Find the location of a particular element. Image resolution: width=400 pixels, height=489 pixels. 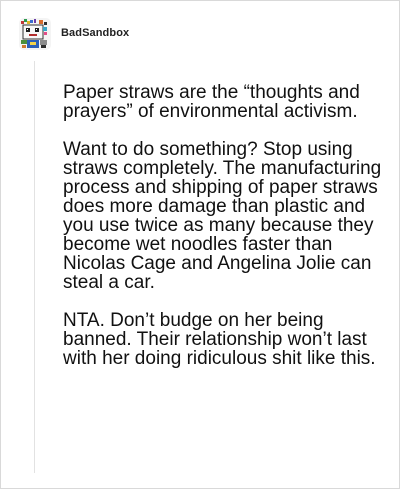

pixel-art-avatar-icon is located at coordinates (35, 34).